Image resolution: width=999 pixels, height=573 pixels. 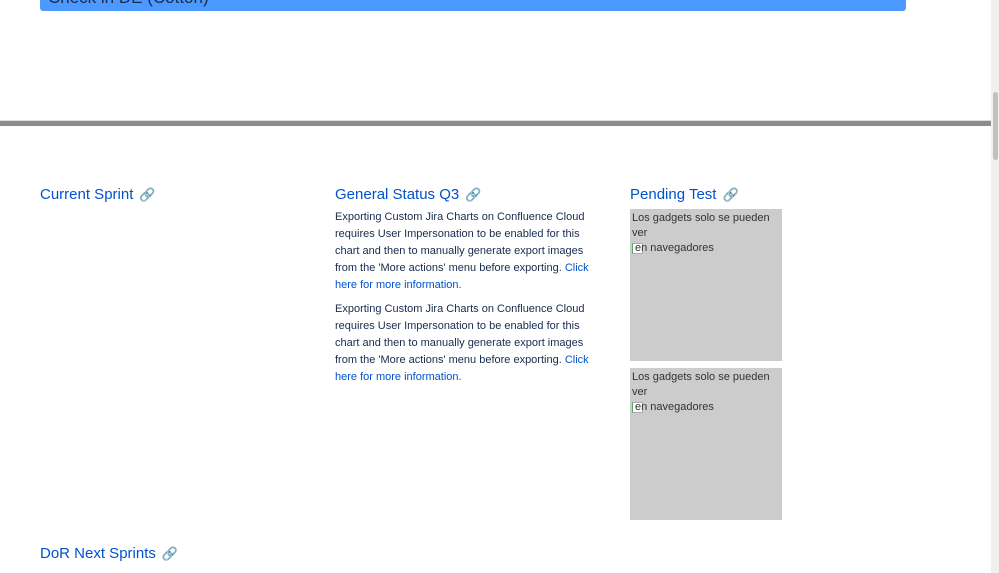 I want to click on check-in-button: Check in DE (Cotton), so click(x=473, y=5).